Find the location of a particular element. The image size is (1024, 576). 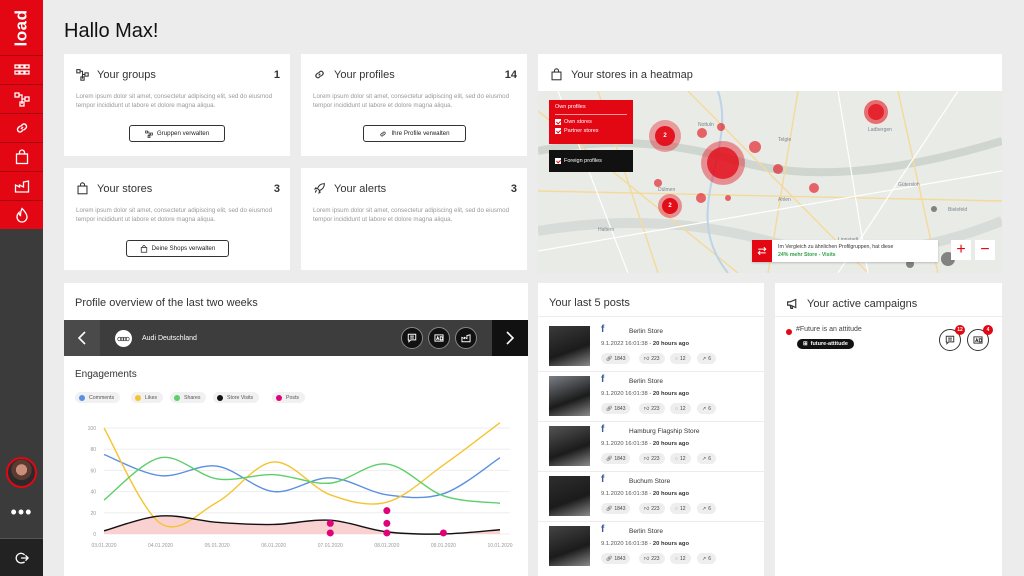

post-time: 9.1.2022 16:01:38 - 20 hours ago is located at coordinates (645, 344).